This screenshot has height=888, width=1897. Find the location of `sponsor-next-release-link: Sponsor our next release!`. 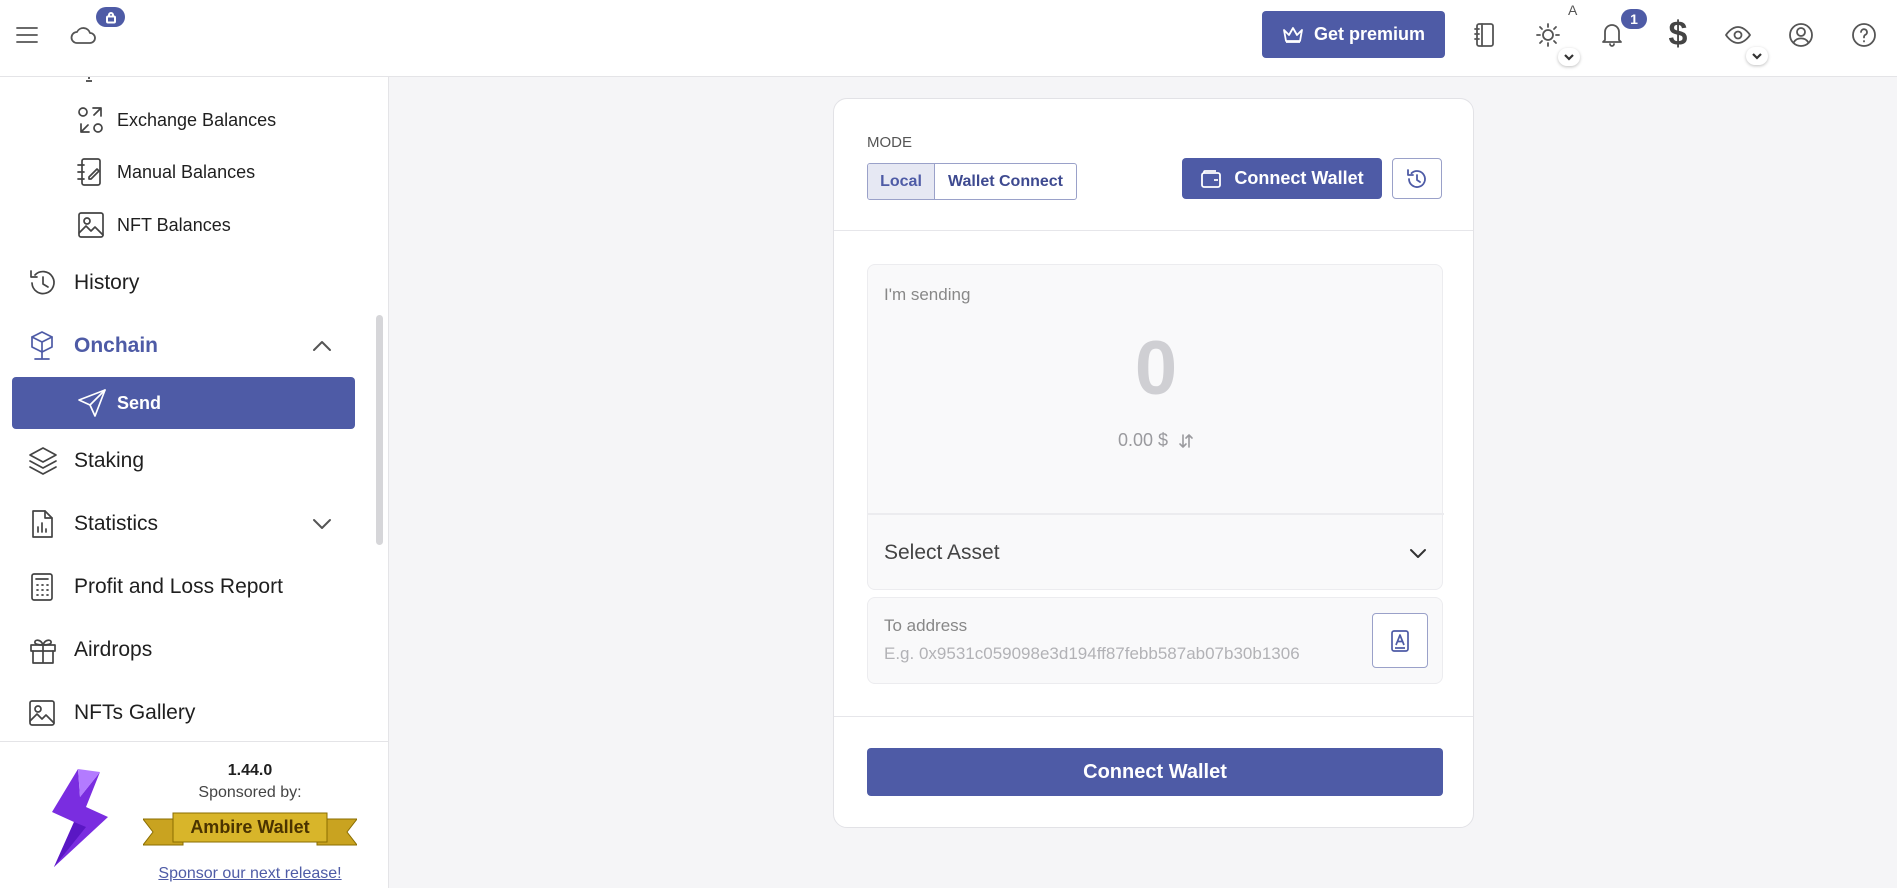

sponsor-next-release-link: Sponsor our next release! is located at coordinates (250, 874).